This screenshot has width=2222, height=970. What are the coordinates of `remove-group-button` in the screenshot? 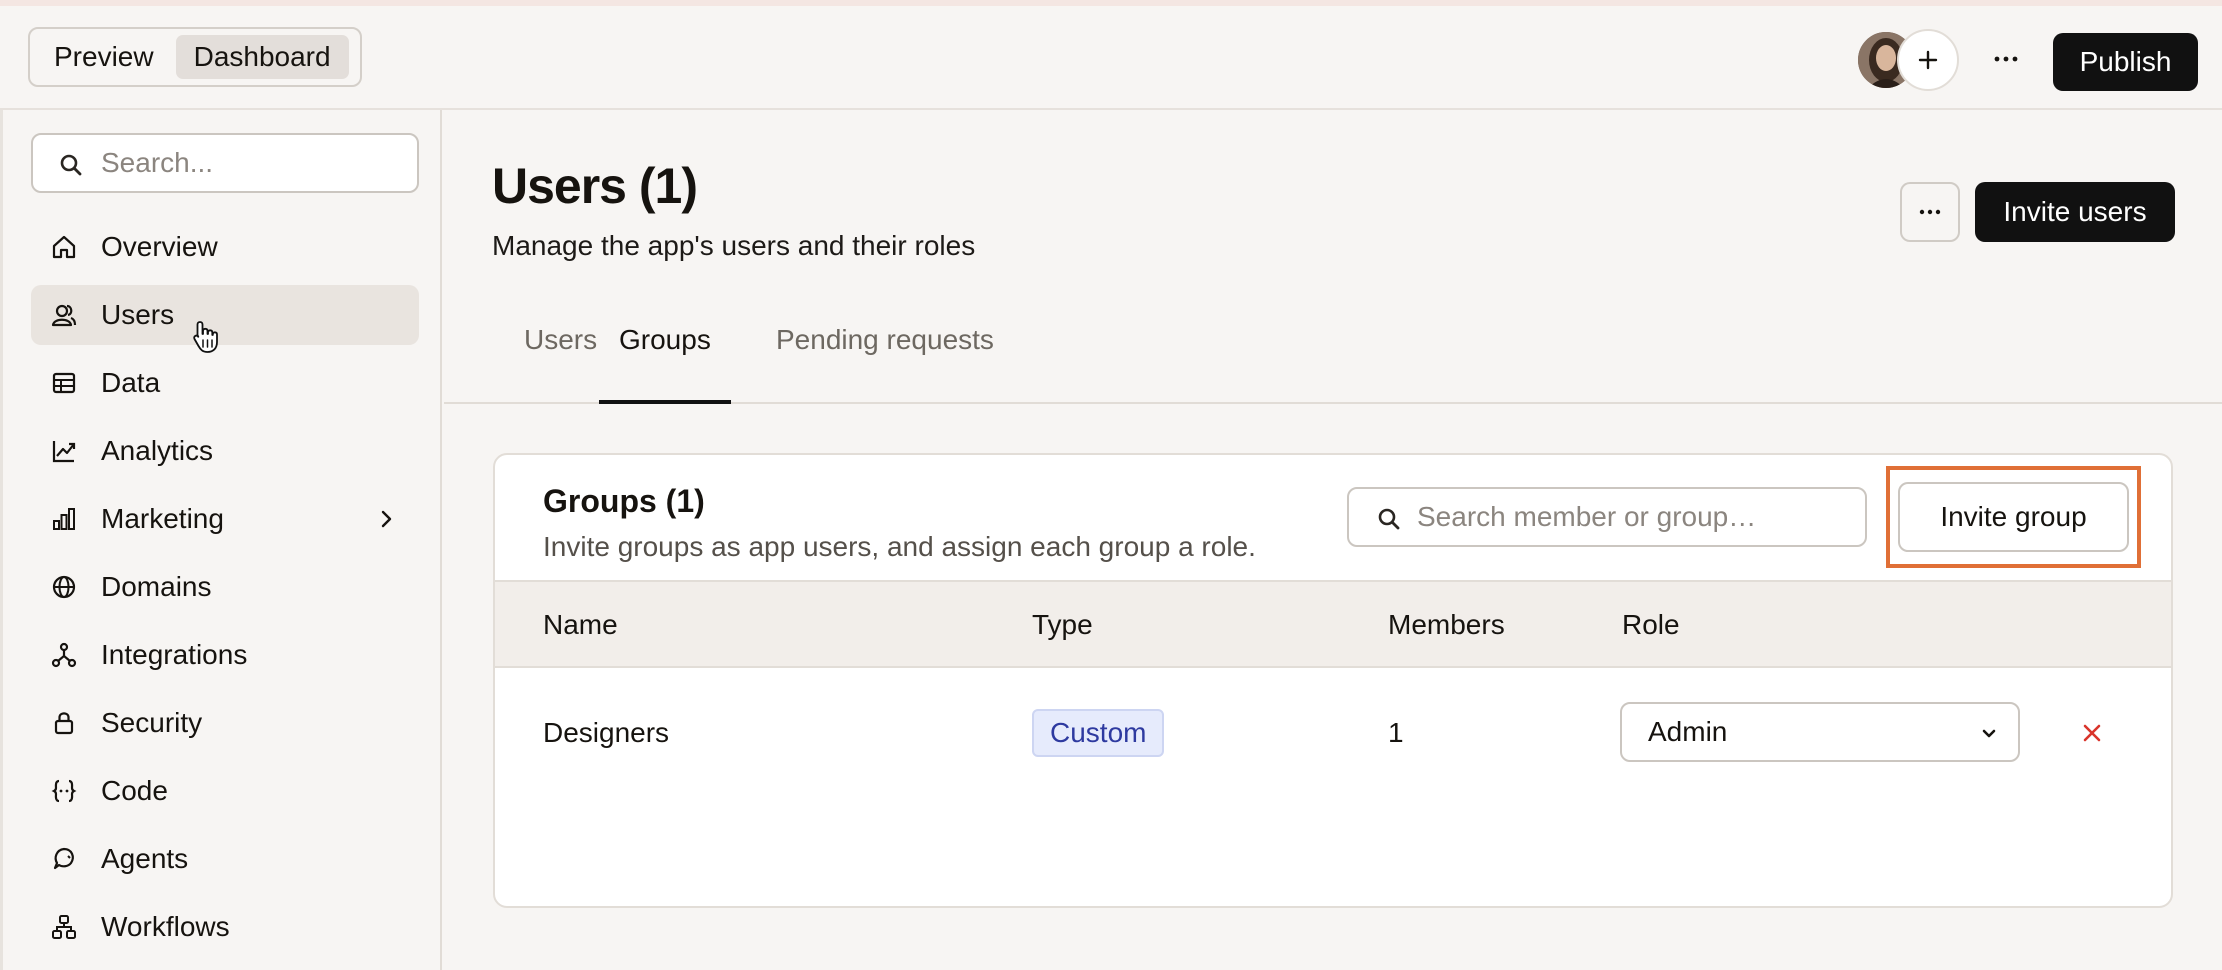 It's located at (2092, 733).